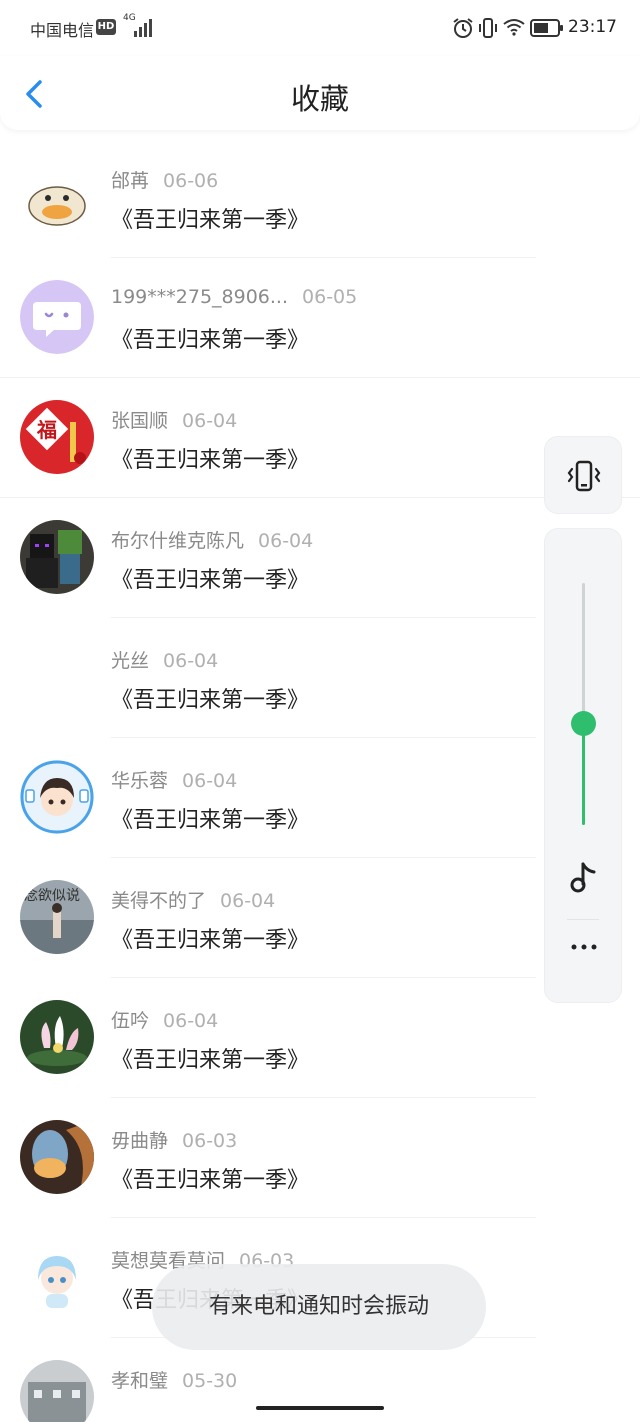  What do you see at coordinates (143, 28) in the screenshot?
I see `signal-icon` at bounding box center [143, 28].